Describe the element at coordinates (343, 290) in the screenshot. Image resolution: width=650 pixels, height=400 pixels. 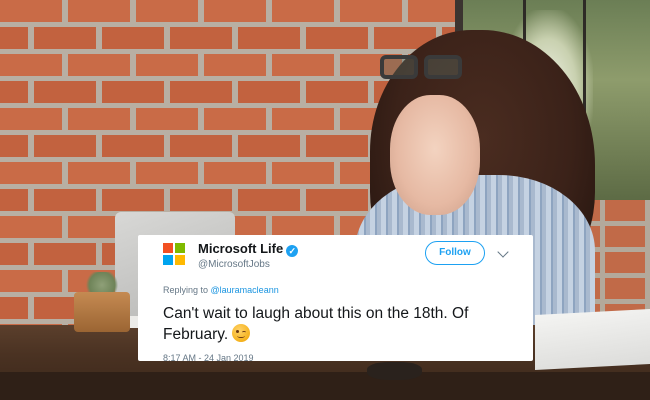
I see `replying-to: Replying to @lauramacleann` at that location.